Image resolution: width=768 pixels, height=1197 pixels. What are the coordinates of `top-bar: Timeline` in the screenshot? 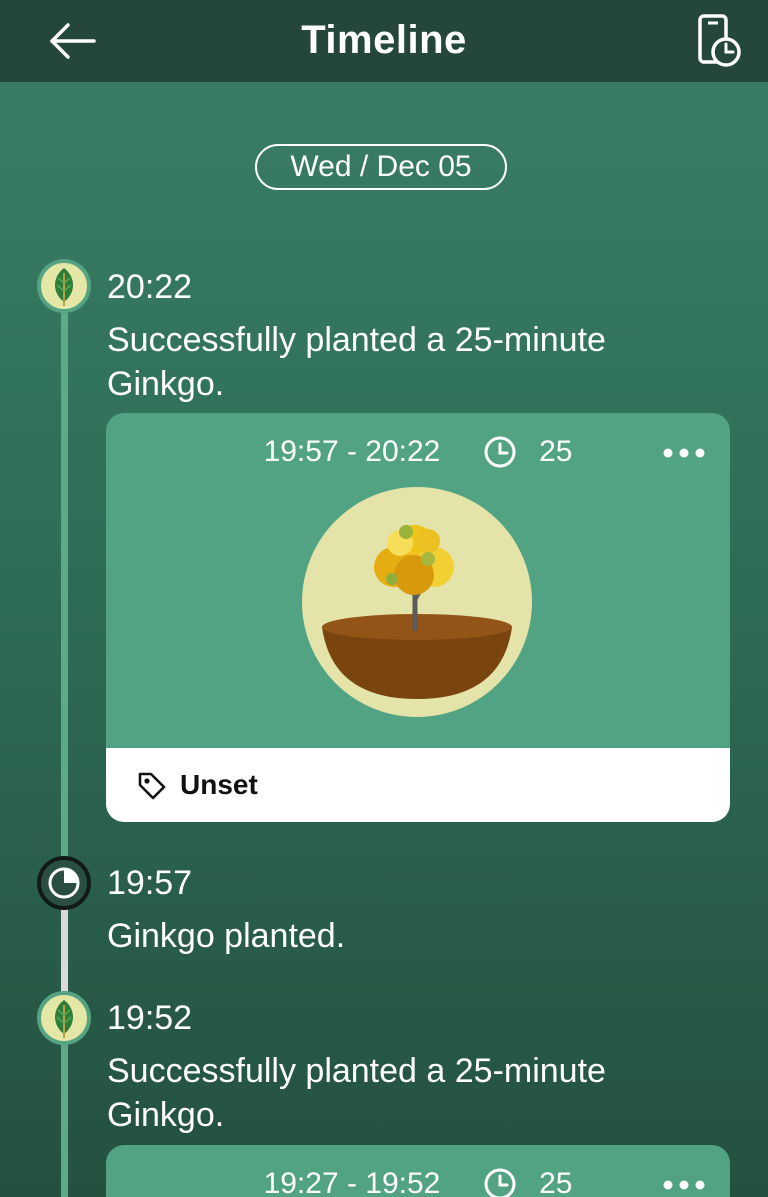 It's located at (384, 41).